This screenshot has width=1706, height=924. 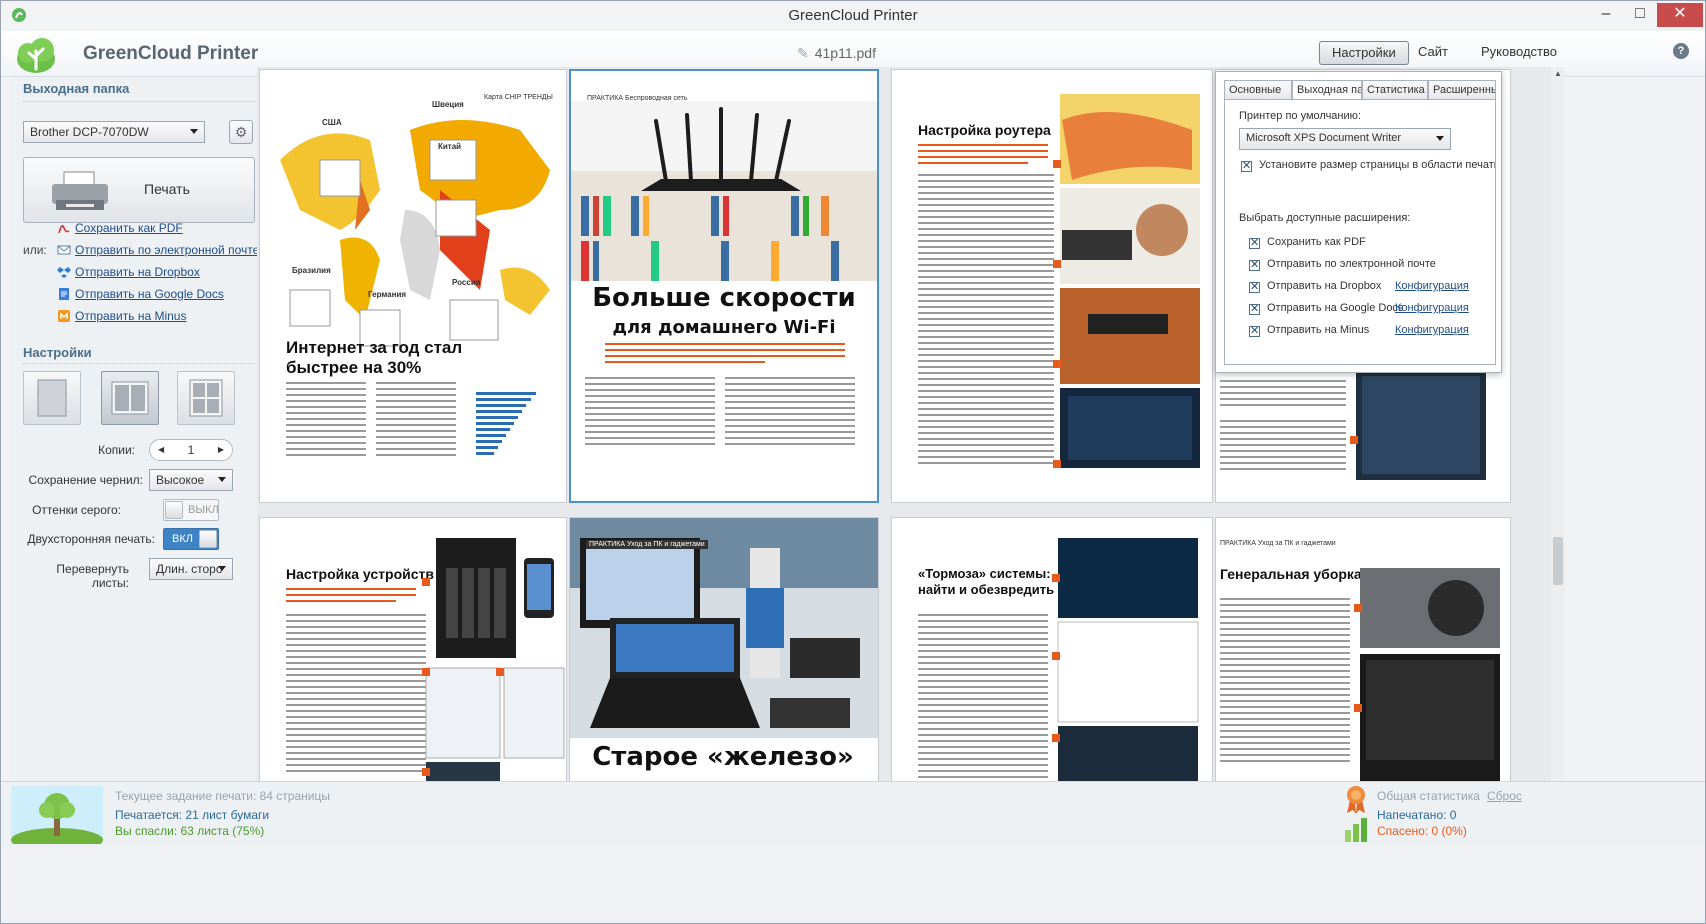 What do you see at coordinates (1504, 796) in the screenshot?
I see `reset-link: Сброс` at bounding box center [1504, 796].